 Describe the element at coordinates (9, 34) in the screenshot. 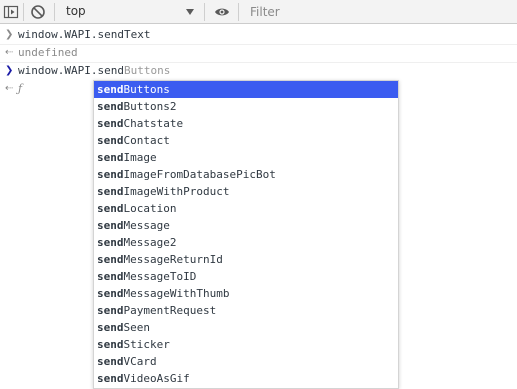

I see `input-chevron-icon: ❯` at that location.